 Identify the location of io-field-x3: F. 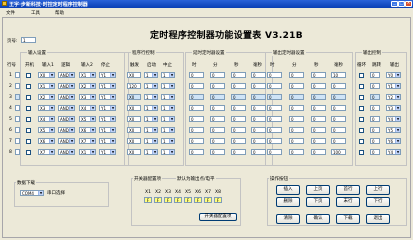
(168, 200).